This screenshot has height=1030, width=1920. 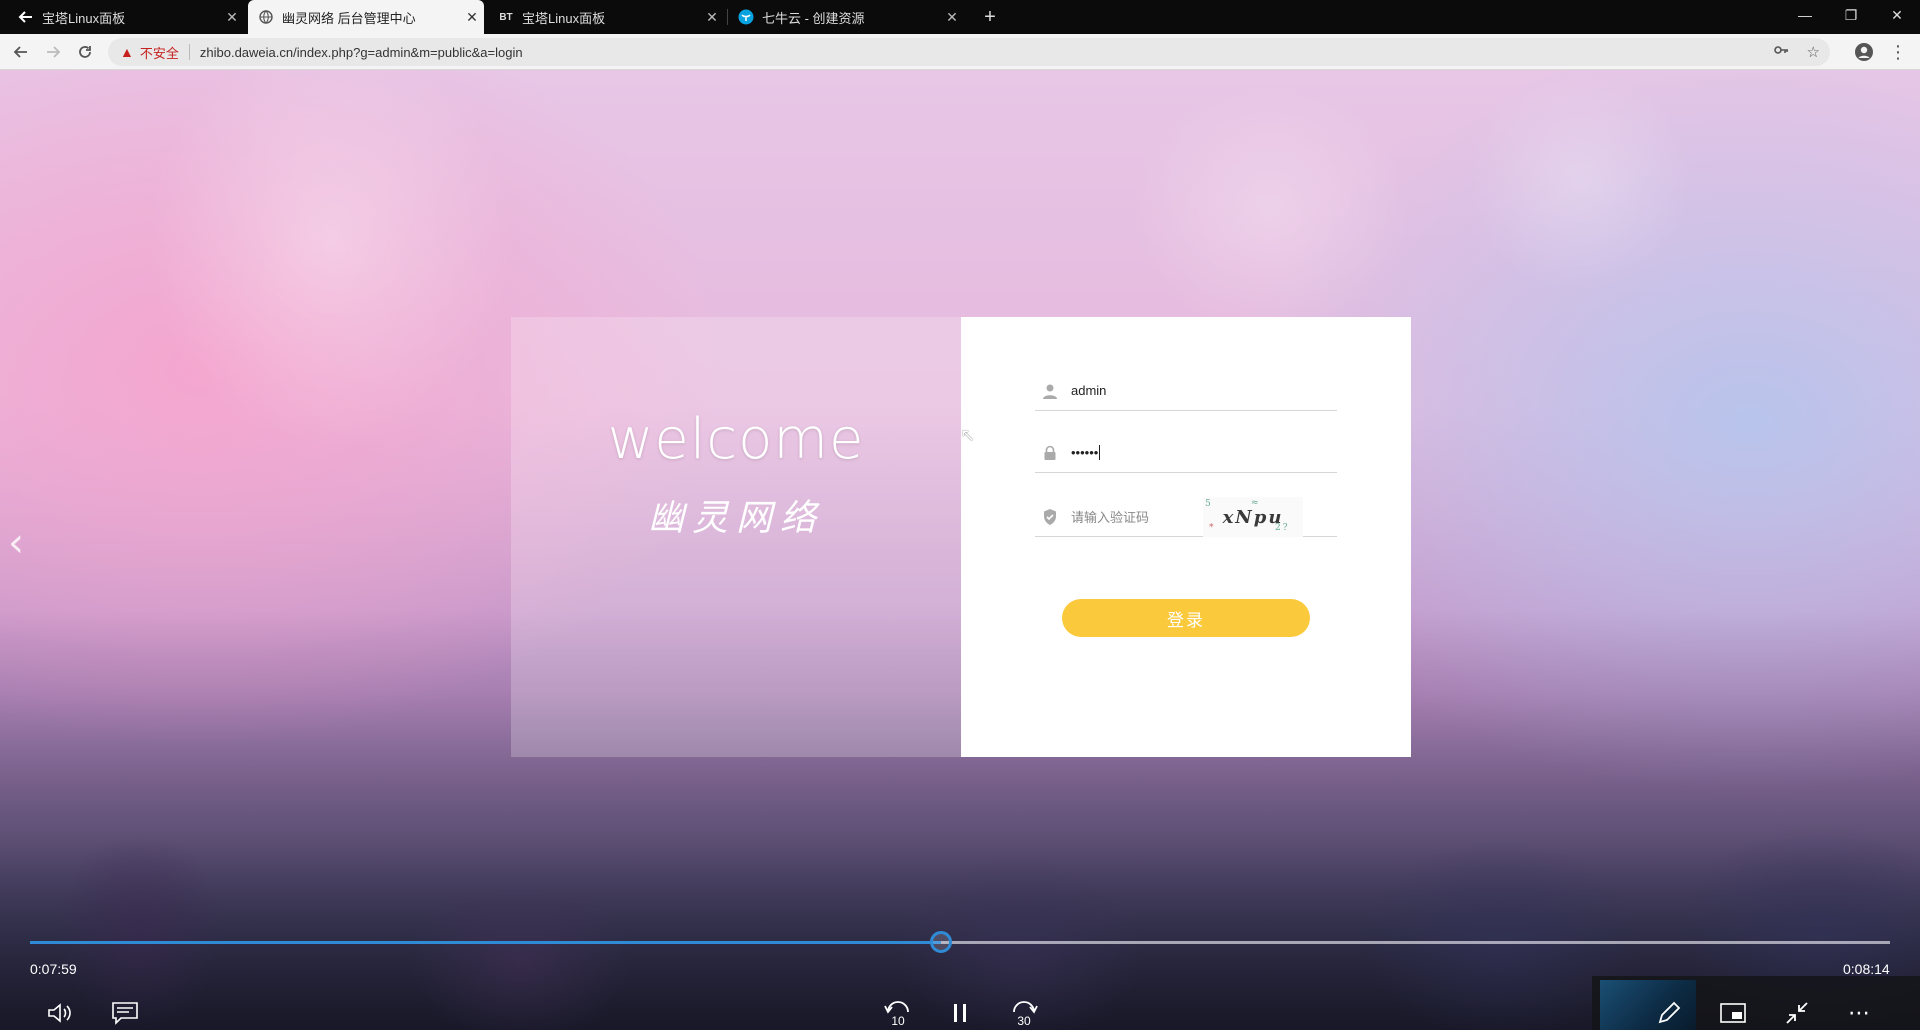 I want to click on current-time: 0:07:59, so click(x=53, y=969).